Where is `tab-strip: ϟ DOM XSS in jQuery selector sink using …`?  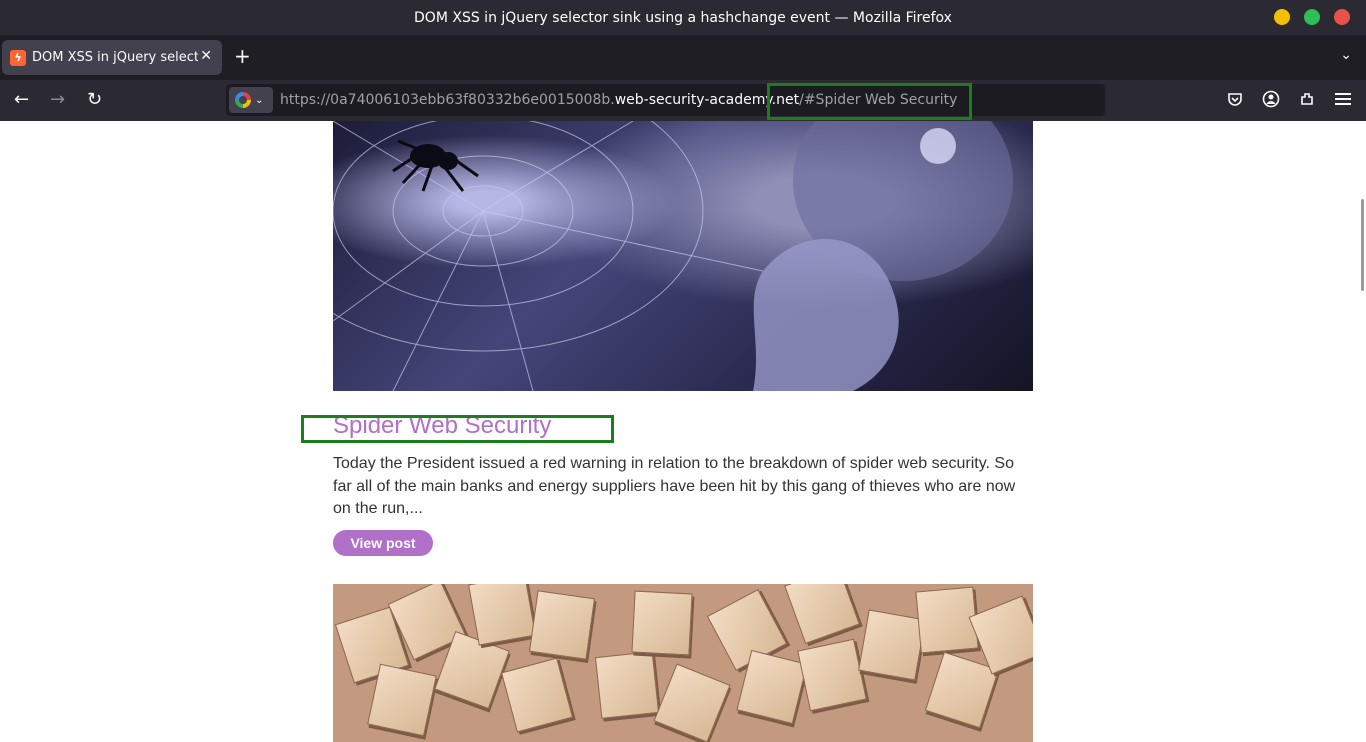
tab-strip: ϟ DOM XSS in jQuery selector sink using … is located at coordinates (683, 57).